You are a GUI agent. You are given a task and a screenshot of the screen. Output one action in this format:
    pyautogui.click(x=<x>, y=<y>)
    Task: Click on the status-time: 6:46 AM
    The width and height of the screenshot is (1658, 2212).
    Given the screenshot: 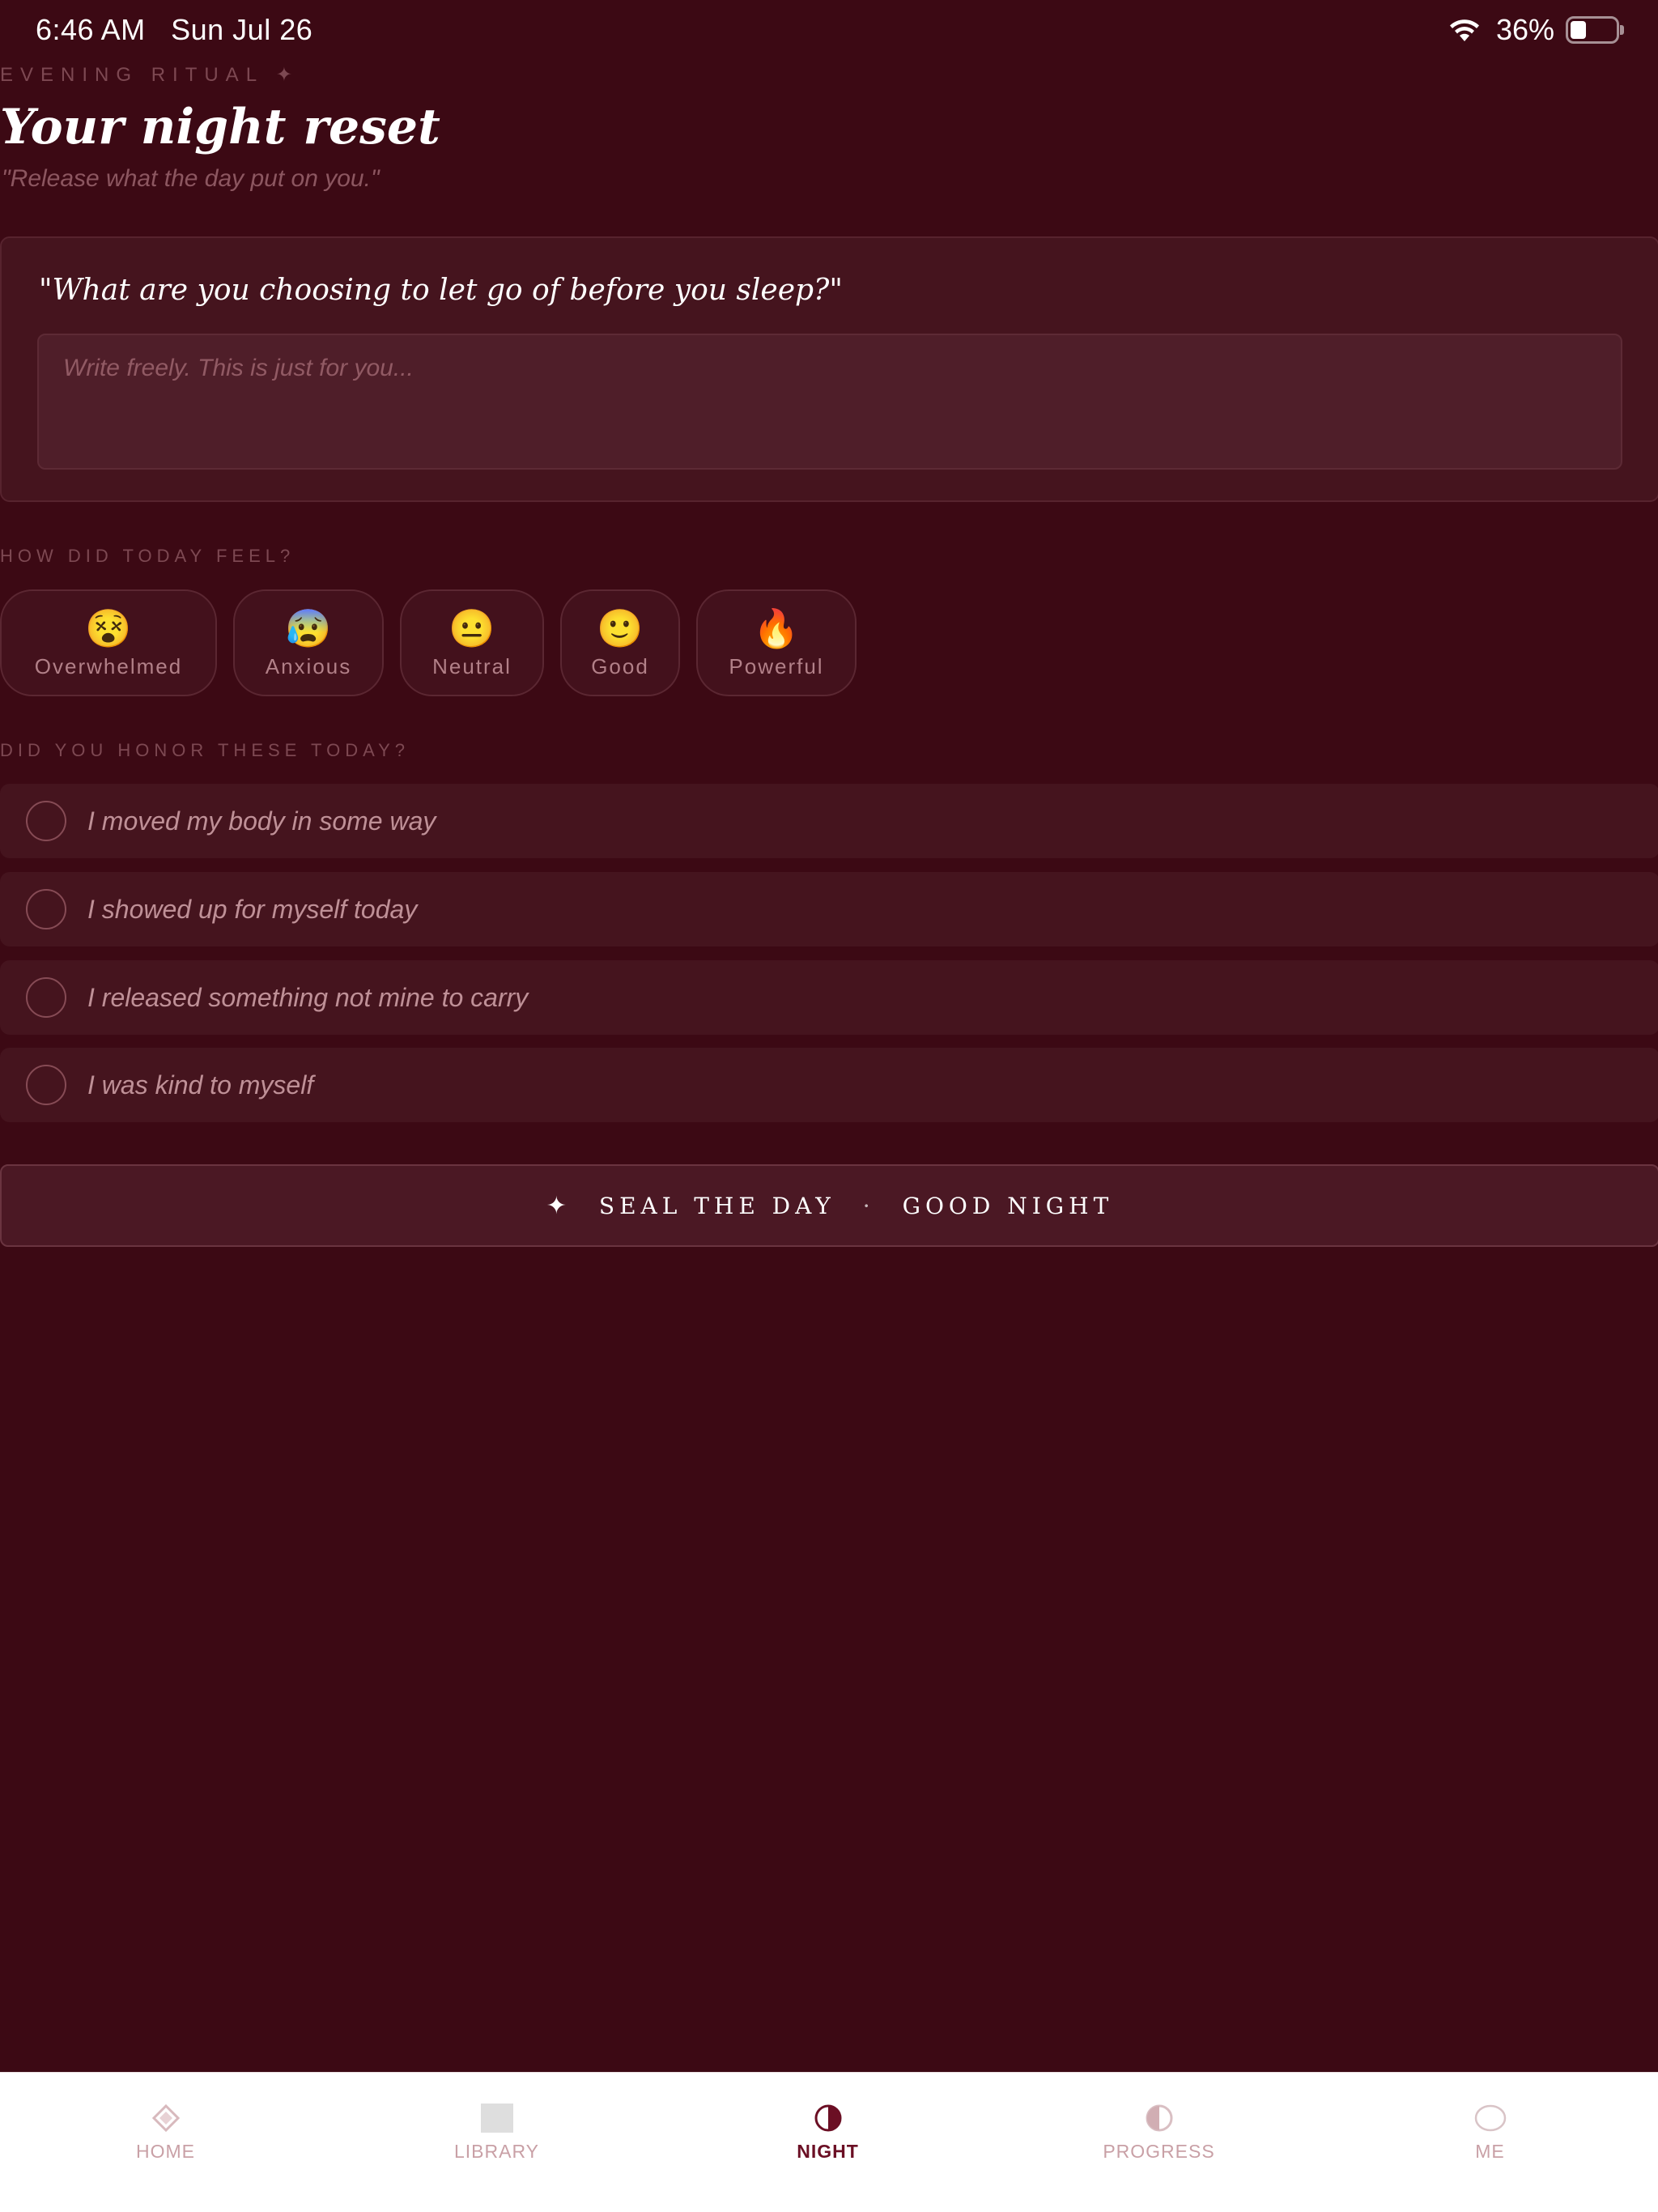 What is the action you would take?
    pyautogui.click(x=91, y=30)
    